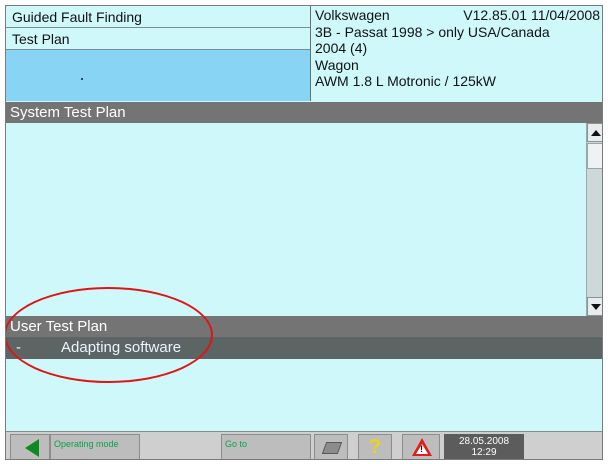  What do you see at coordinates (304, 326) in the screenshot?
I see `user-test-plan-header: User Test Plan` at bounding box center [304, 326].